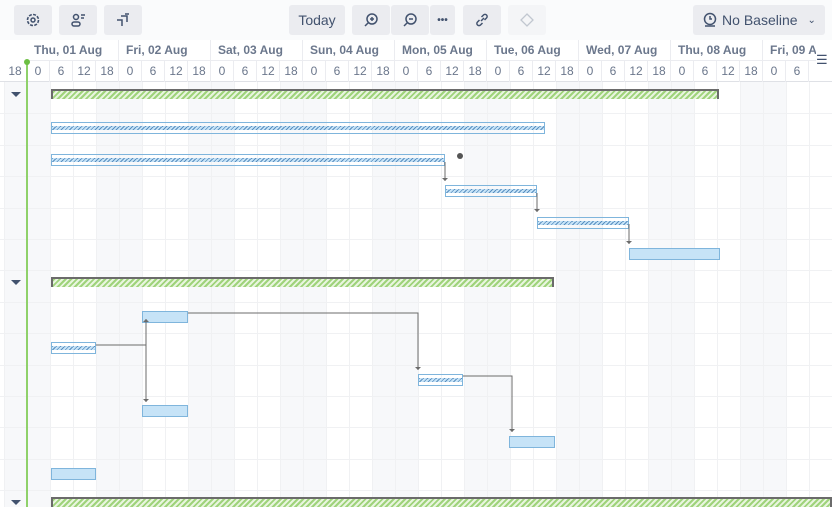 This screenshot has width=832, height=507. I want to click on zoom-in-icon, so click(371, 20).